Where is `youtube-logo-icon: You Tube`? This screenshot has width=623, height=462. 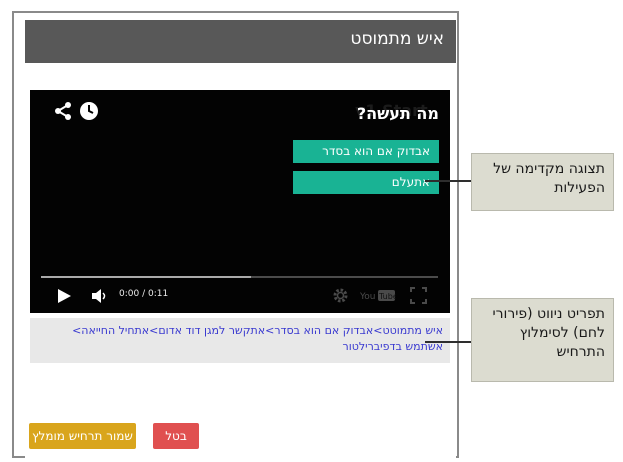 youtube-logo-icon: You Tube is located at coordinates (378, 295).